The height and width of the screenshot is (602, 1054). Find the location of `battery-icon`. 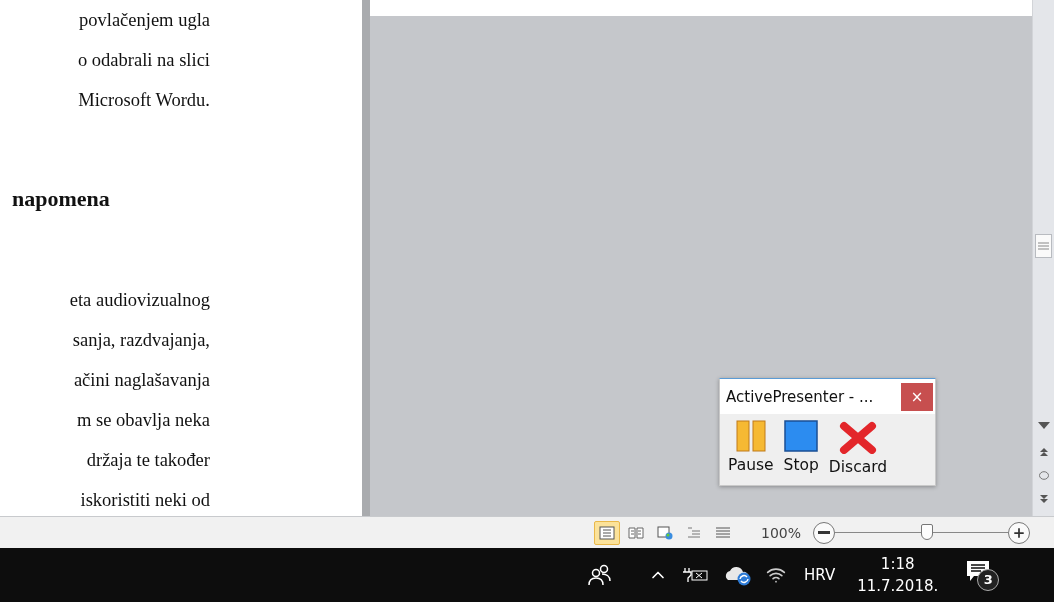

battery-icon is located at coordinates (696, 575).